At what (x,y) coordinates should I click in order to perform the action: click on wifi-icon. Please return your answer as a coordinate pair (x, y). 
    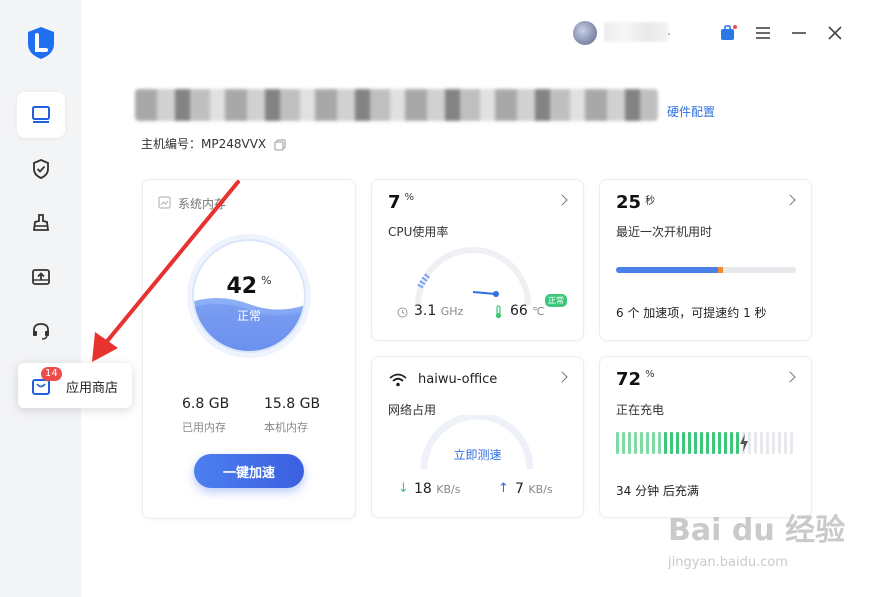
    Looking at the image, I should click on (398, 380).